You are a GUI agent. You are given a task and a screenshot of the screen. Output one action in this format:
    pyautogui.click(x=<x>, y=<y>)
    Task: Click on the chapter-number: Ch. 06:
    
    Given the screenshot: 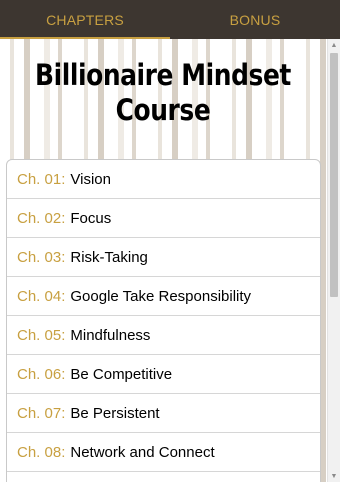 What is the action you would take?
    pyautogui.click(x=41, y=374)
    